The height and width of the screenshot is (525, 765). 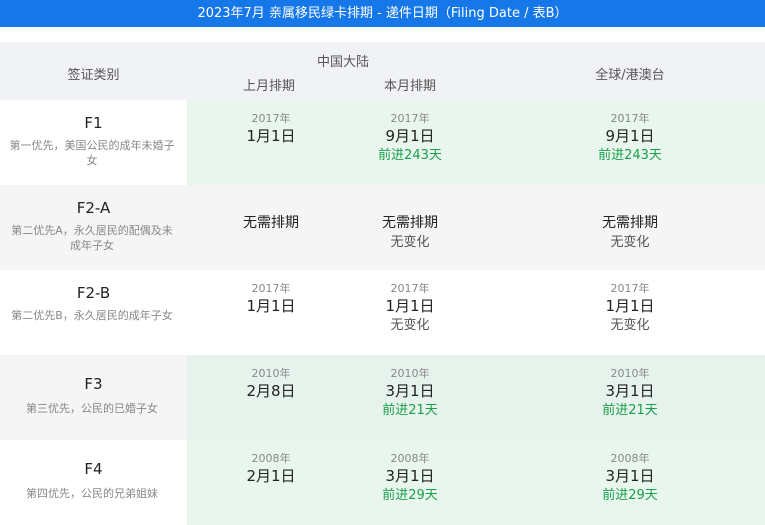 I want to click on last-month-cell: 无需排期, so click(x=271, y=223).